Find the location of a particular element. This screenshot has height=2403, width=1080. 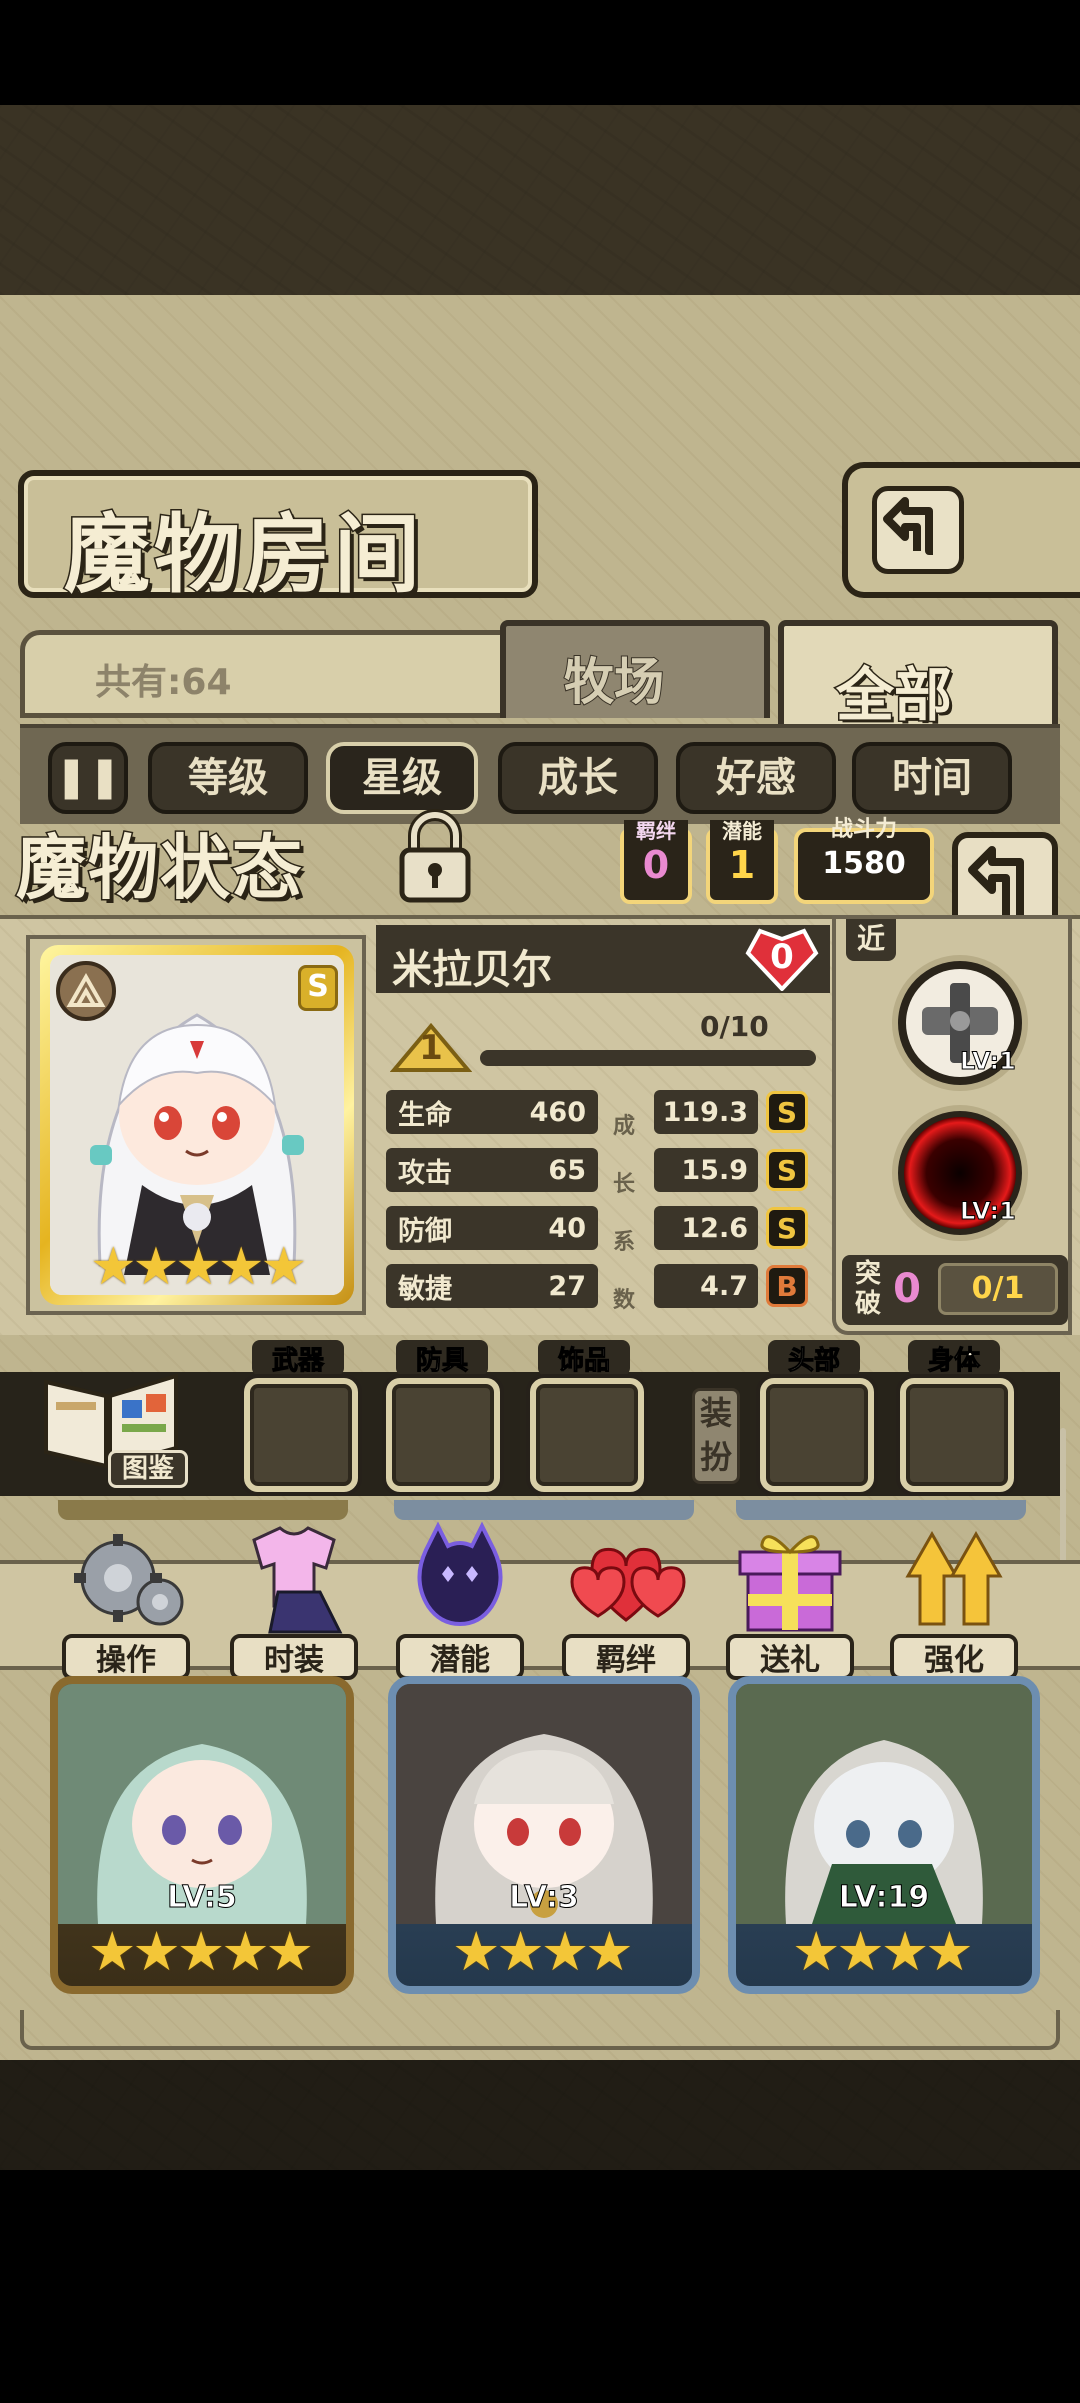

breakthrough-progress: 0/1 is located at coordinates (998, 1289).